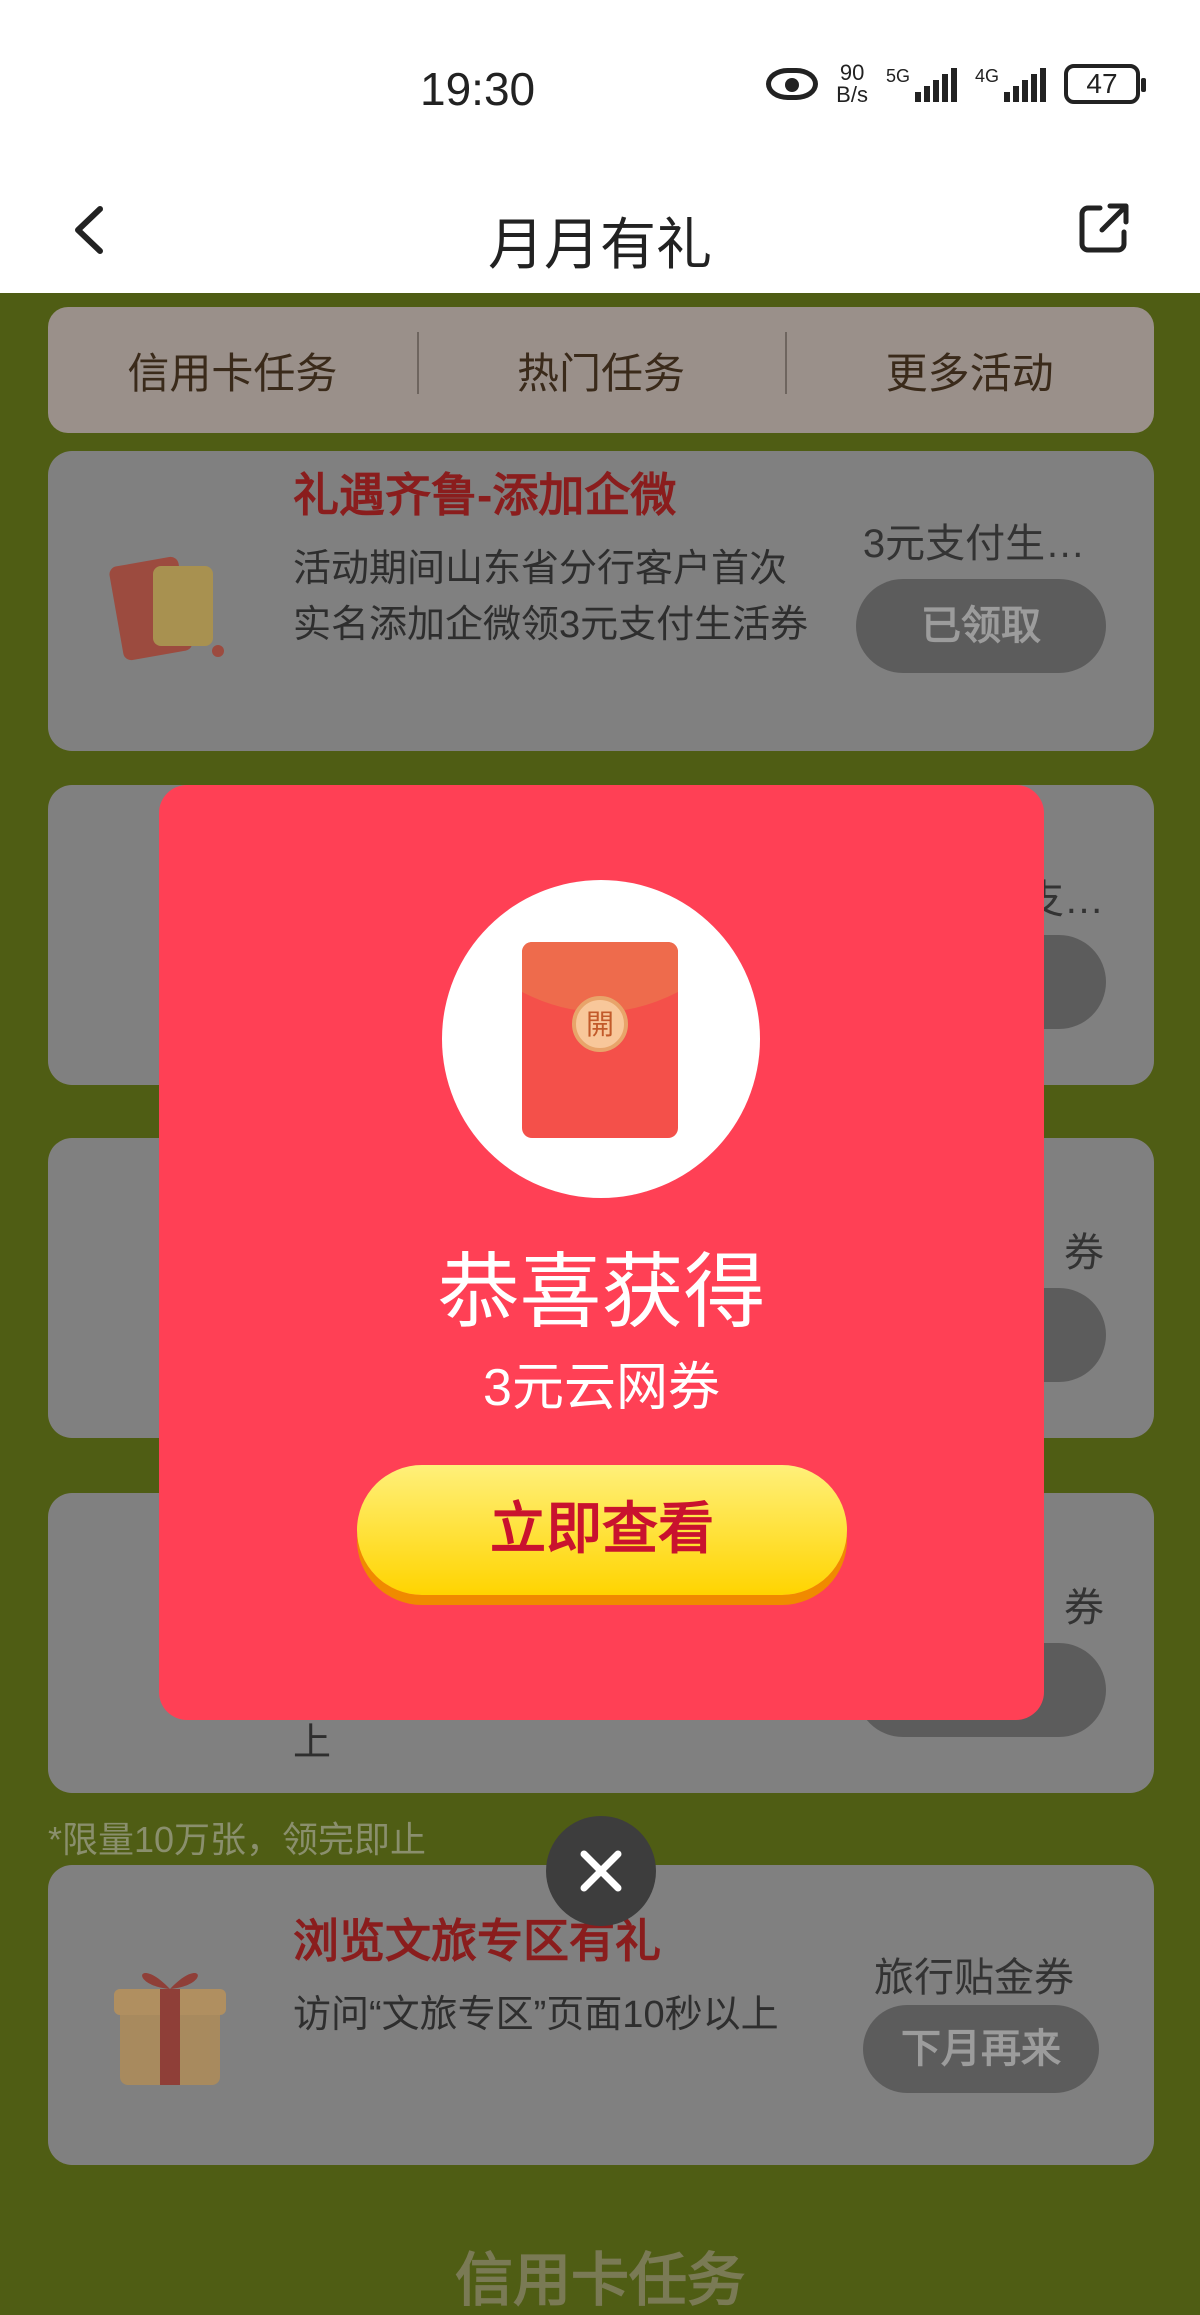 The height and width of the screenshot is (2315, 1200). I want to click on share-icon, so click(1104, 228).